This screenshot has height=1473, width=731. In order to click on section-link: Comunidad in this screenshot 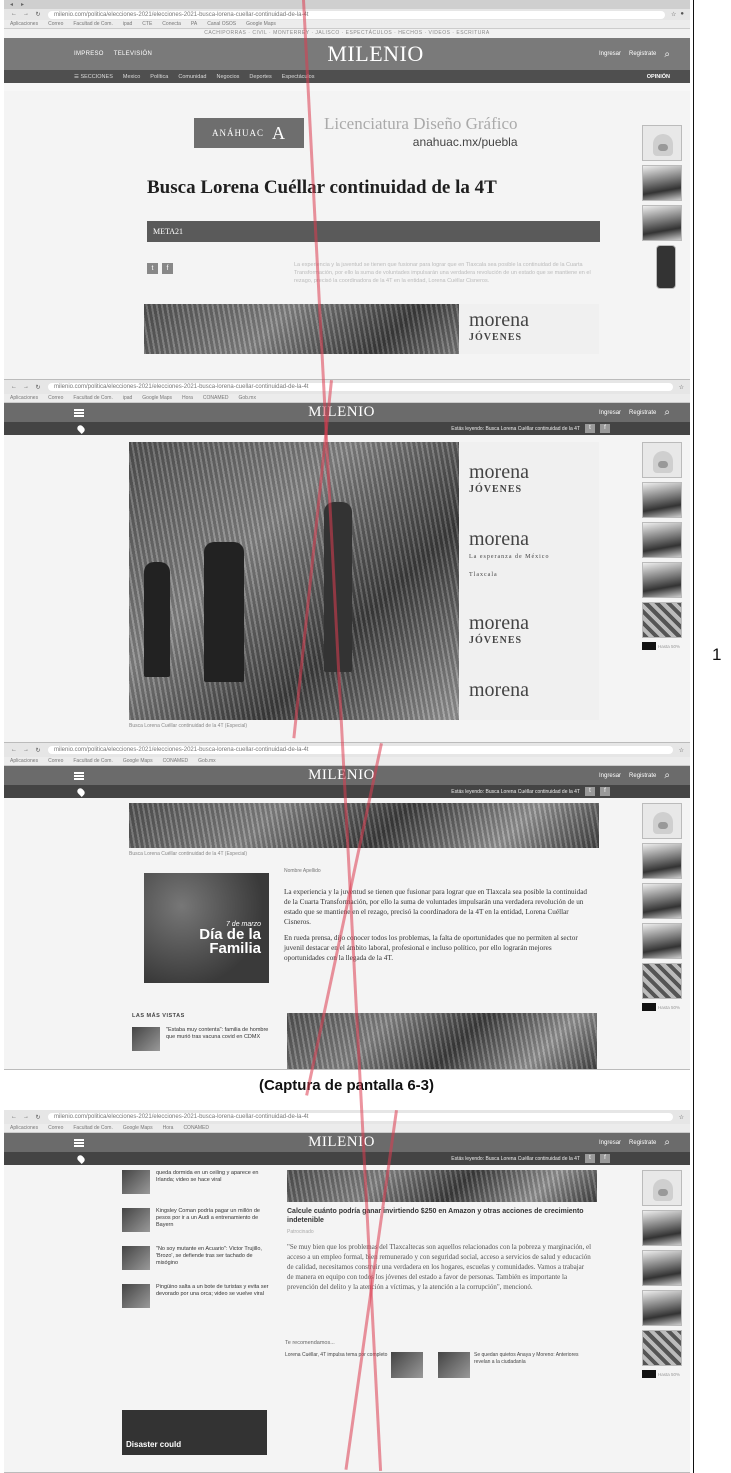, I will do `click(192, 77)`.